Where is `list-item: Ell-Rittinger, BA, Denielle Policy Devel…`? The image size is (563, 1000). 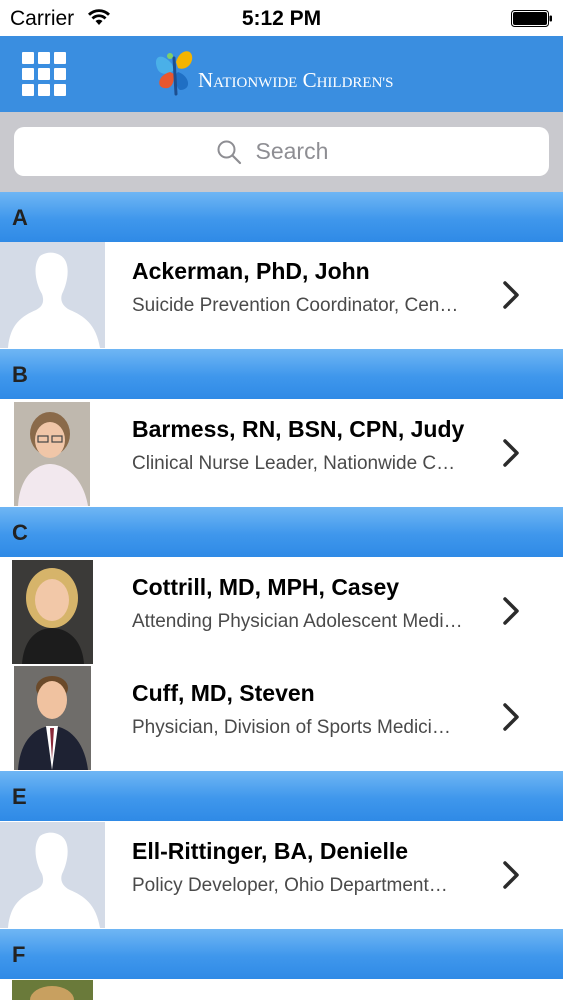
list-item: Ell-Rittinger, BA, Denielle Policy Devel… is located at coordinates (281, 875).